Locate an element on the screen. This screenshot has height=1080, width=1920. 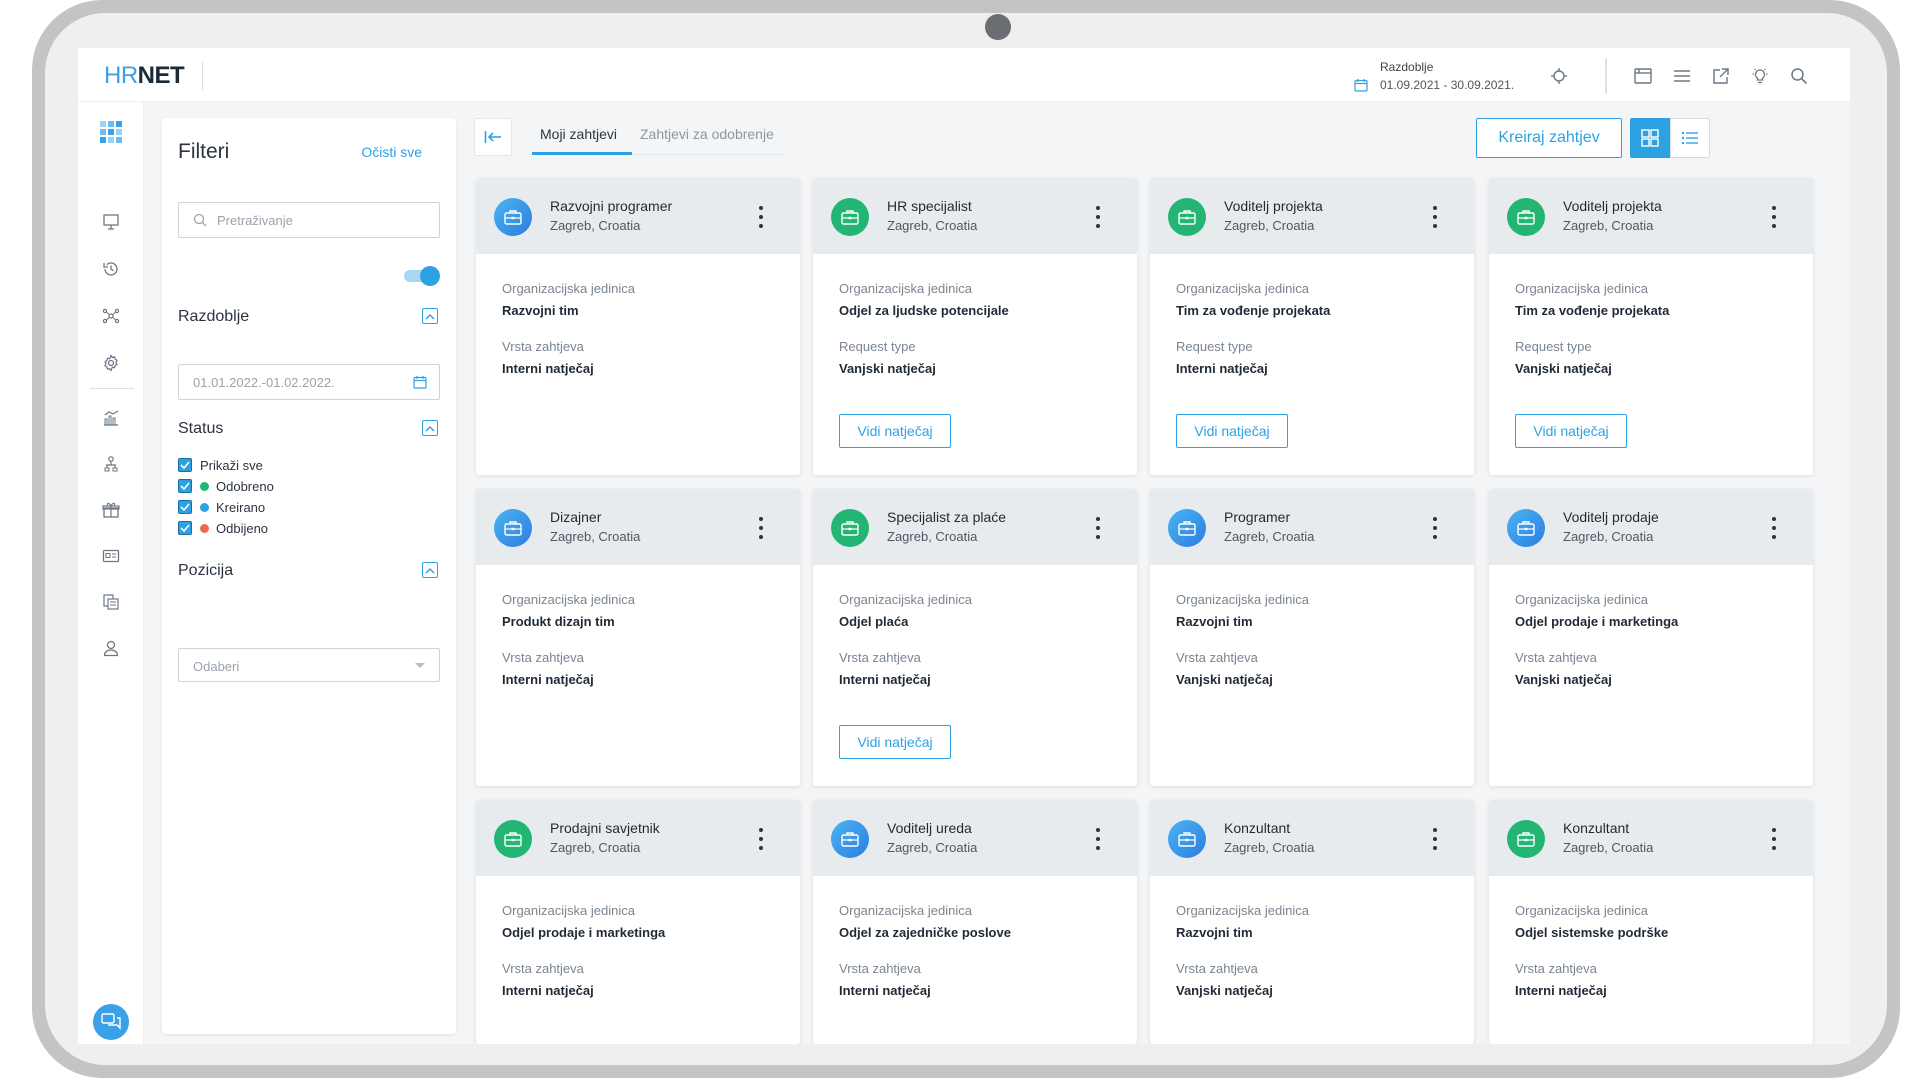
settings-gear-icon is located at coordinates (111, 363).